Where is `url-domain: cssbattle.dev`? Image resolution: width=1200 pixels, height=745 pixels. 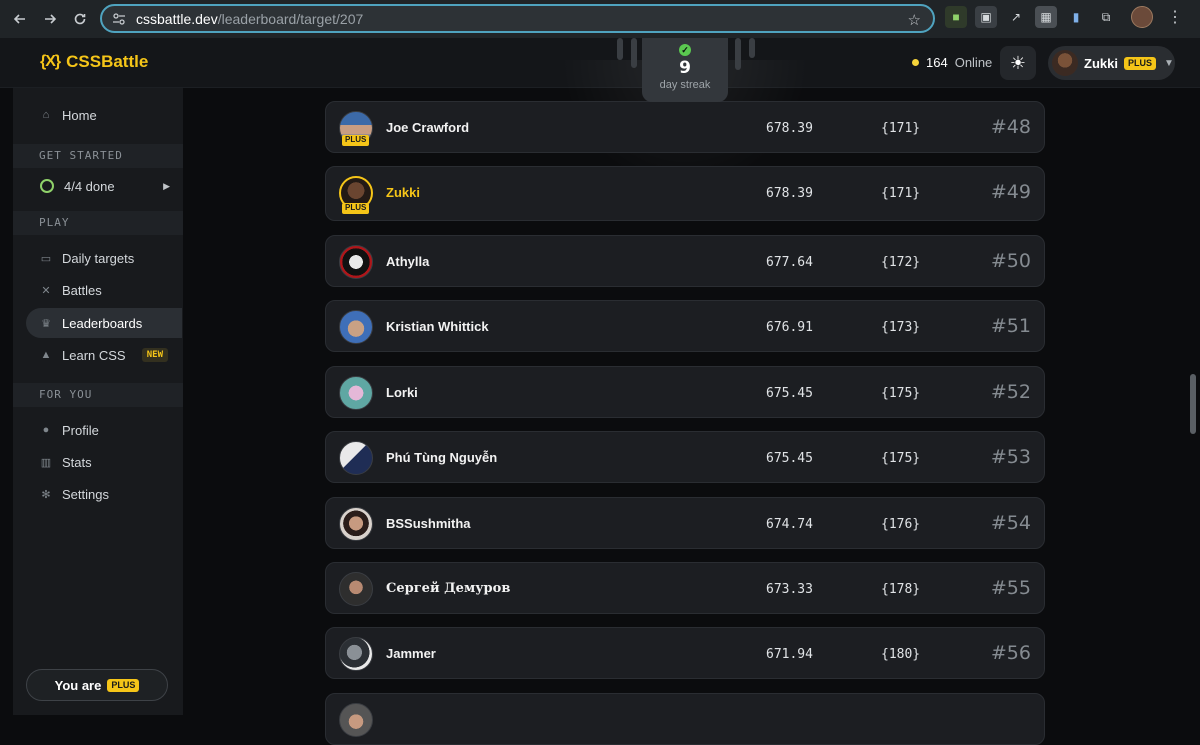 url-domain: cssbattle.dev is located at coordinates (177, 18).